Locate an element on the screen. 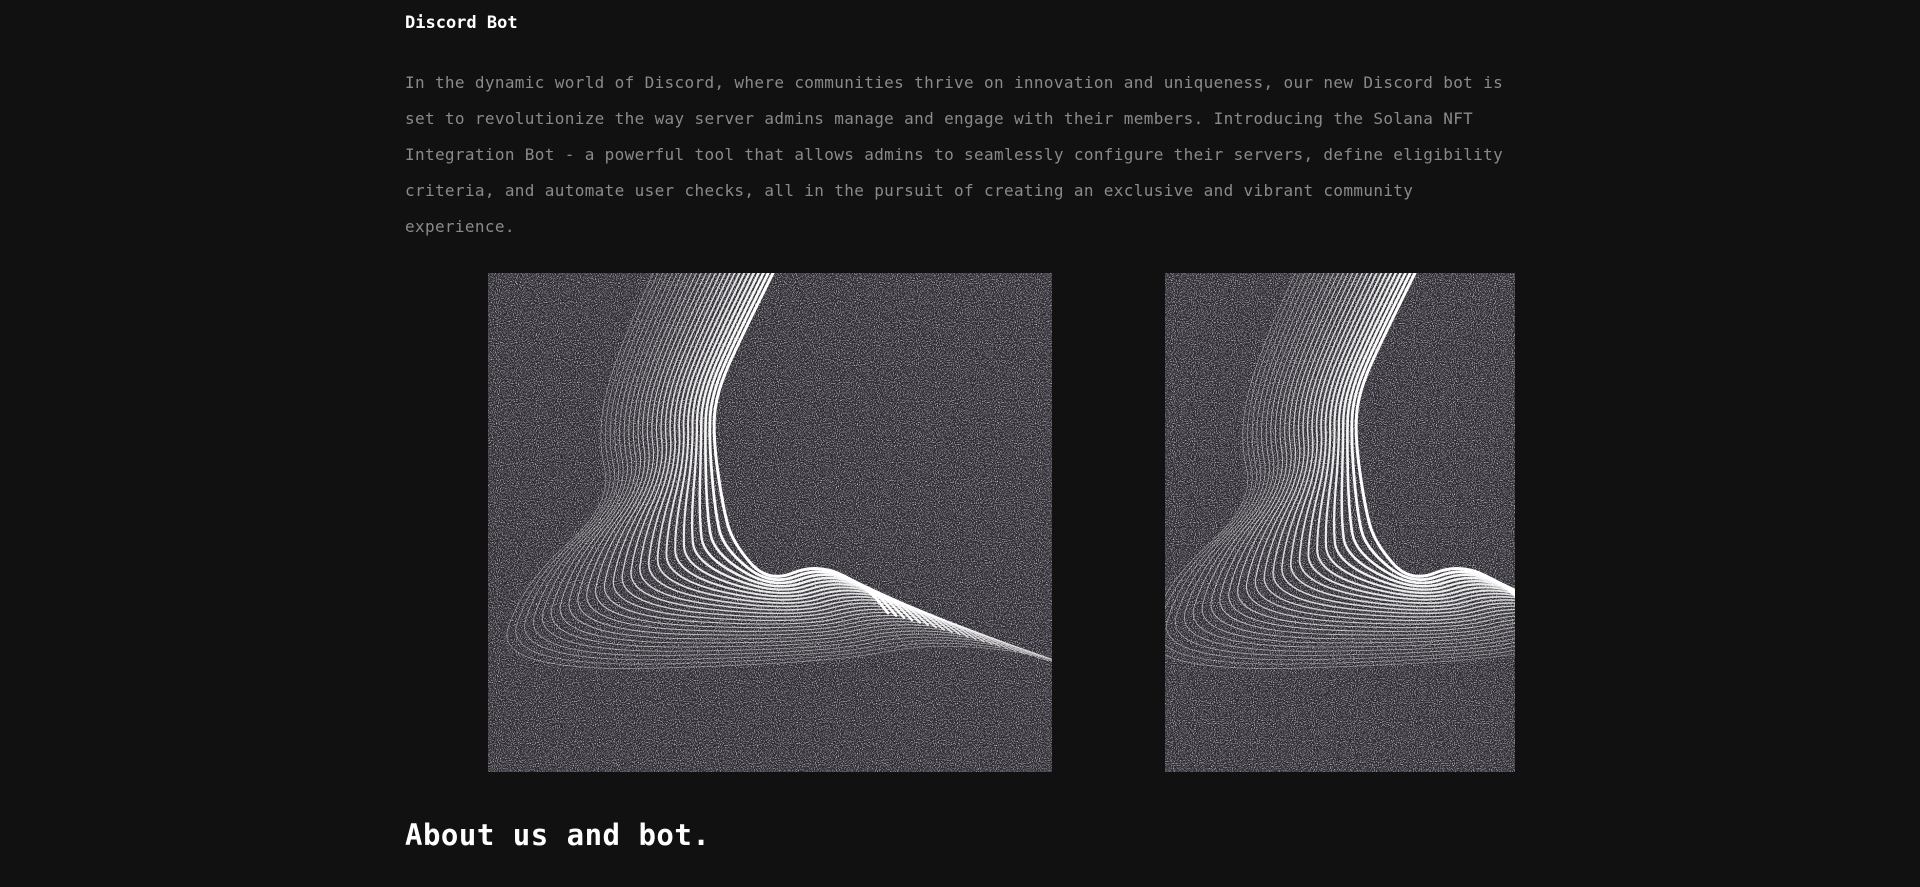 This screenshot has width=1920, height=887. section-title: Discord Bot is located at coordinates (461, 23).